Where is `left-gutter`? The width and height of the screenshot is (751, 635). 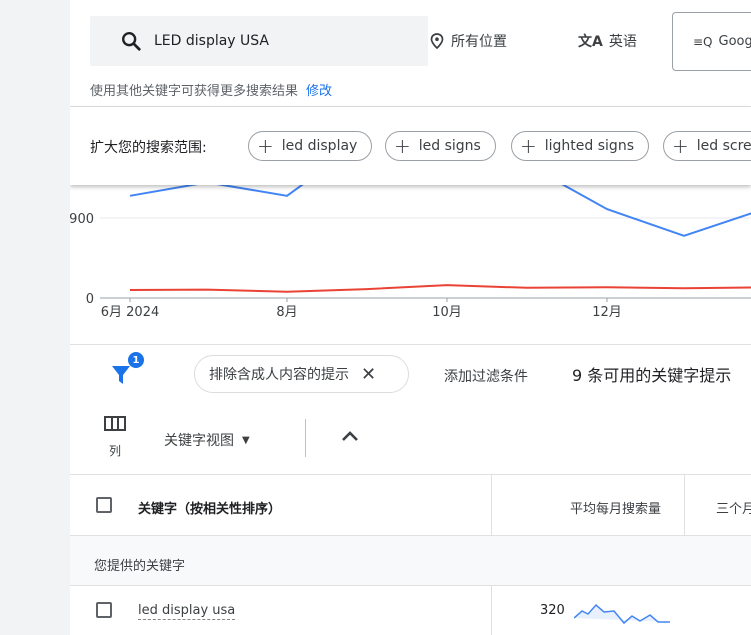 left-gutter is located at coordinates (35, 317).